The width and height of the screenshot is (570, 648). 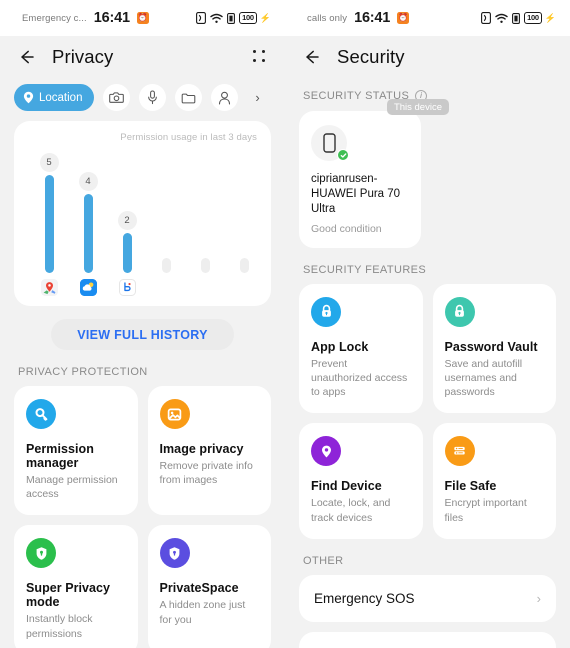 What do you see at coordinates (88, 287) in the screenshot?
I see `app-icon-weather` at bounding box center [88, 287].